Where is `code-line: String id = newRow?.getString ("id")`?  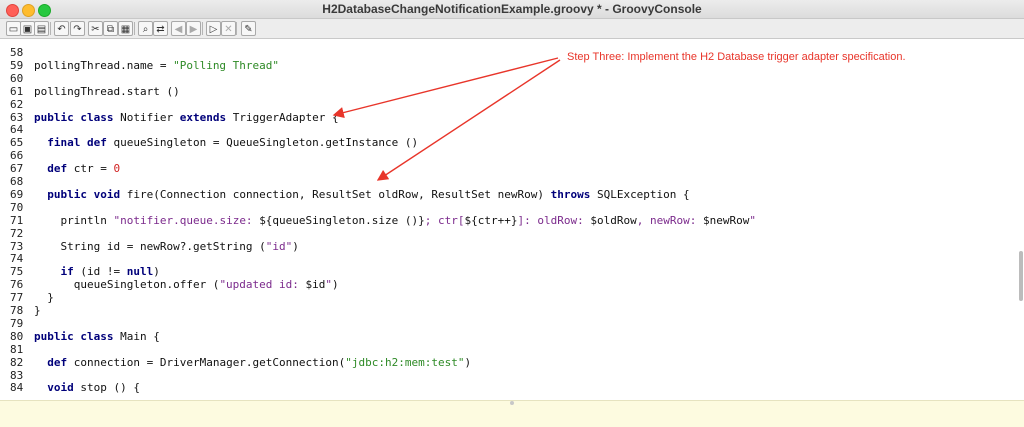
code-line: String id = newRow?.getString ("id") is located at coordinates (166, 246).